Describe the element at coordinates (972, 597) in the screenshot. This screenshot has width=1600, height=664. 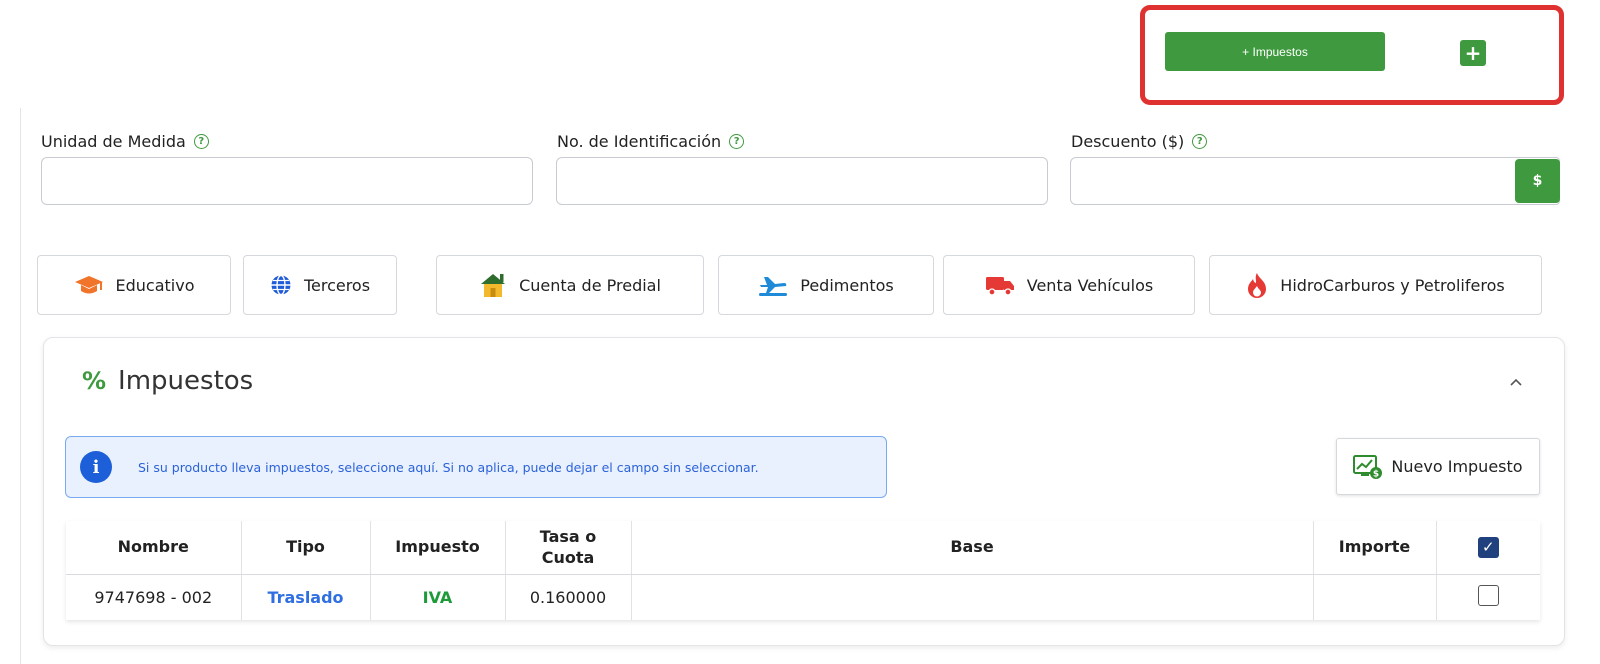
I see `cell-base` at that location.